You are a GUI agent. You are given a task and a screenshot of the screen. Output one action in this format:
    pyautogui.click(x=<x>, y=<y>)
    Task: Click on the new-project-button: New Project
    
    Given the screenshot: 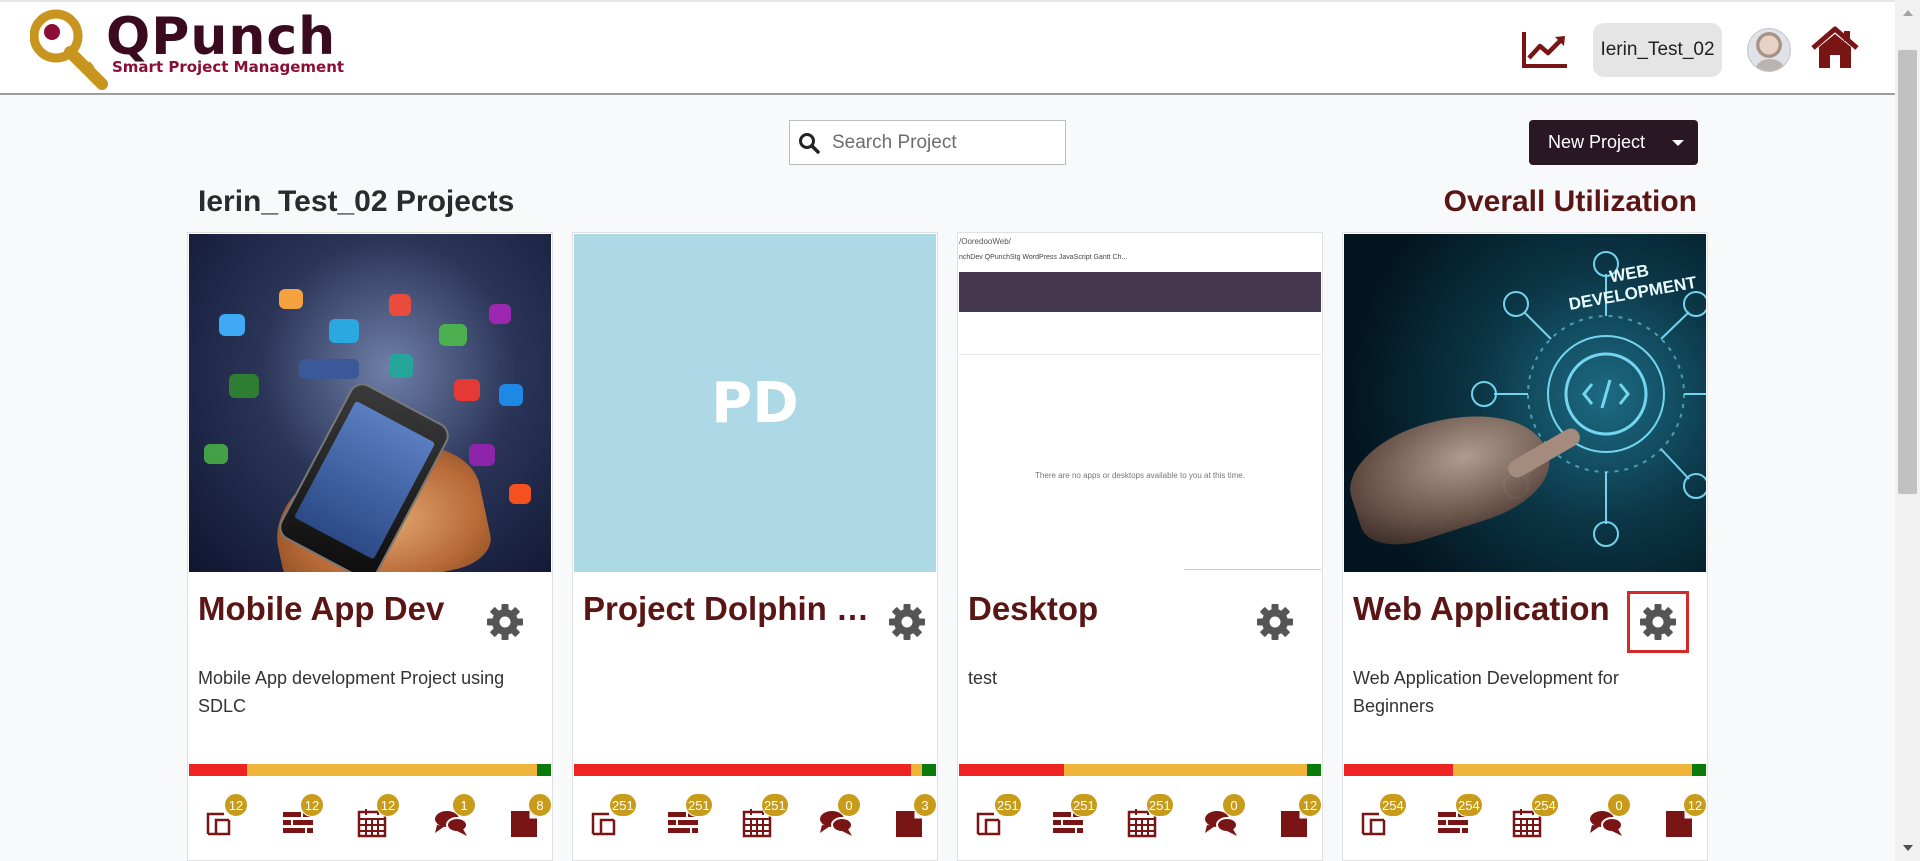 What is the action you would take?
    pyautogui.click(x=1613, y=142)
    